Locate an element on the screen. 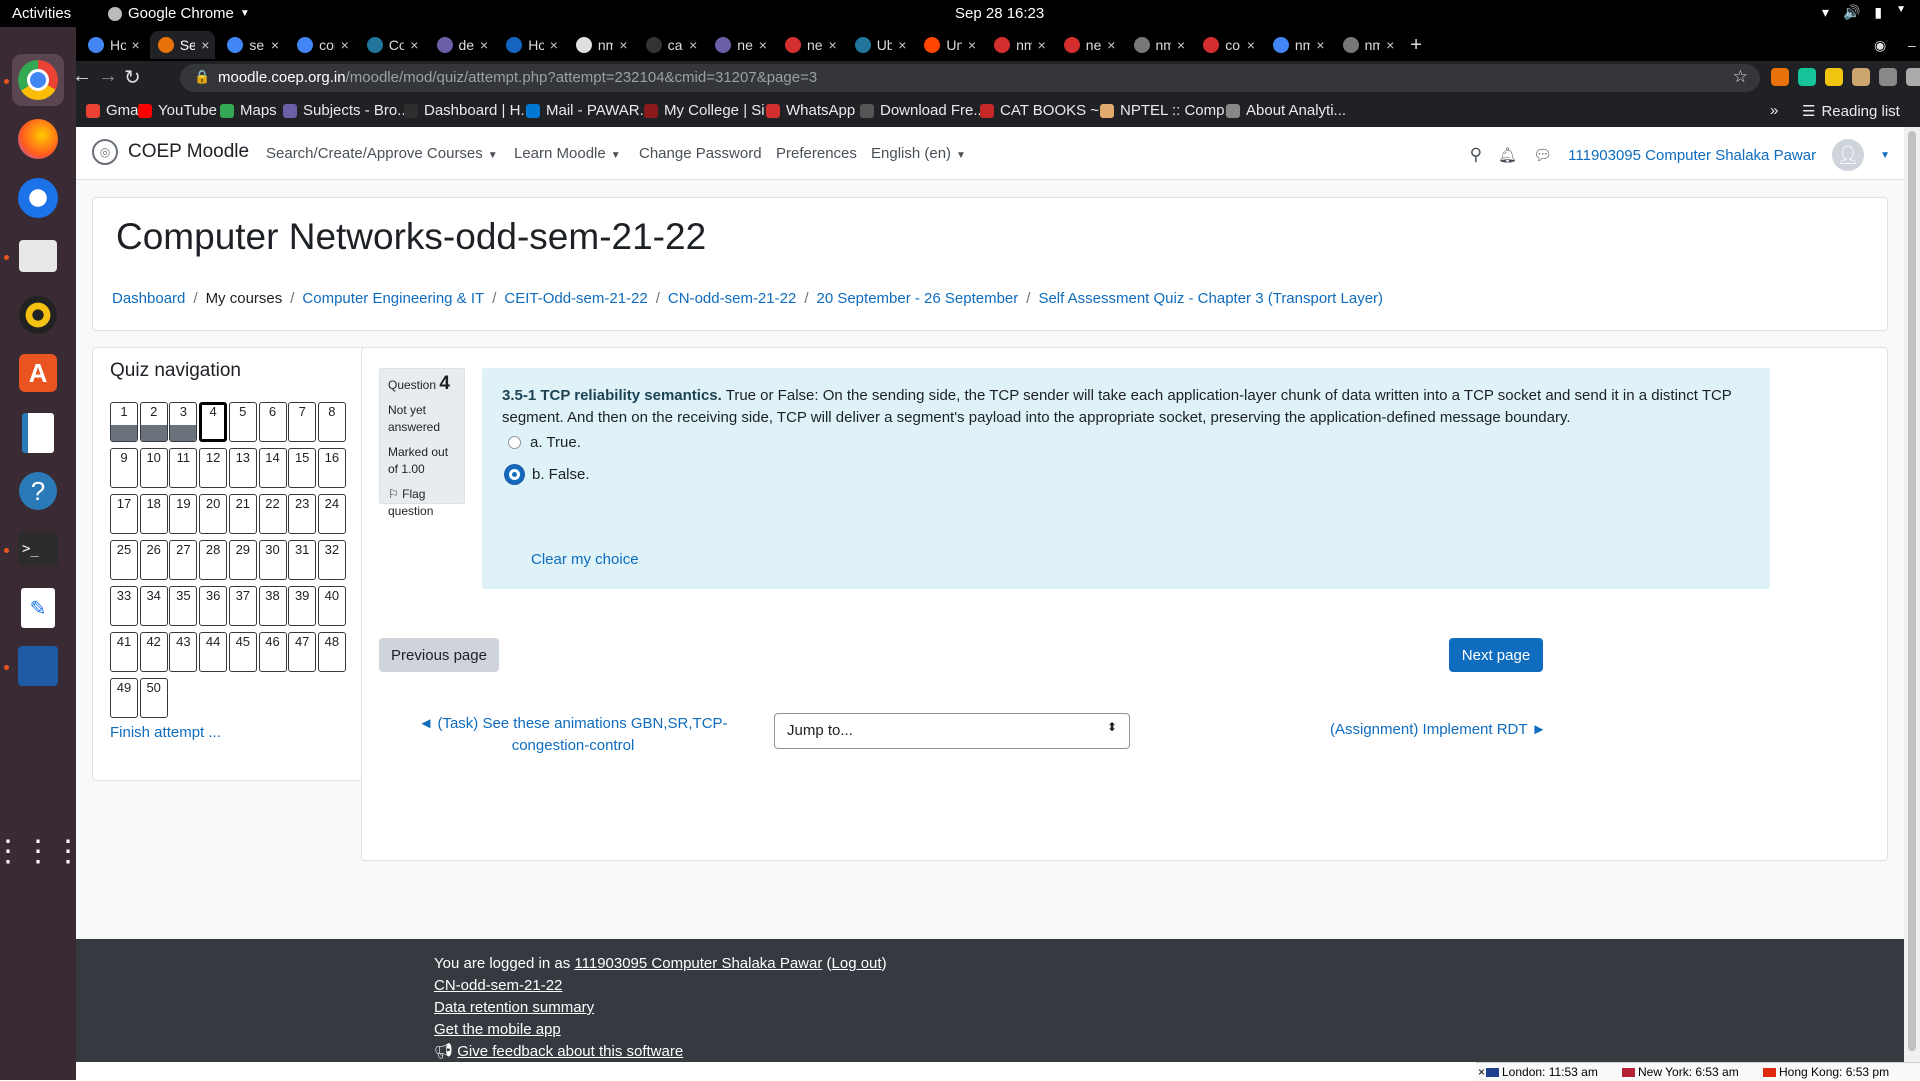 The image size is (1920, 1081). quiz-nav-question-button: 28 is located at coordinates (213, 560).